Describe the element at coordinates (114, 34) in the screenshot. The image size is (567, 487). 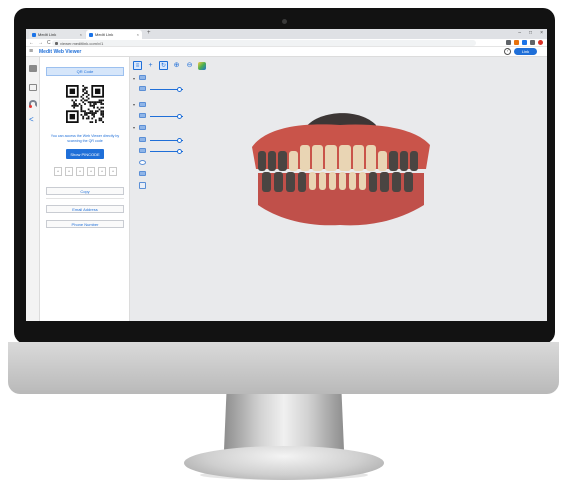
I see `browser-tab-active: Medit Link ×` at that location.